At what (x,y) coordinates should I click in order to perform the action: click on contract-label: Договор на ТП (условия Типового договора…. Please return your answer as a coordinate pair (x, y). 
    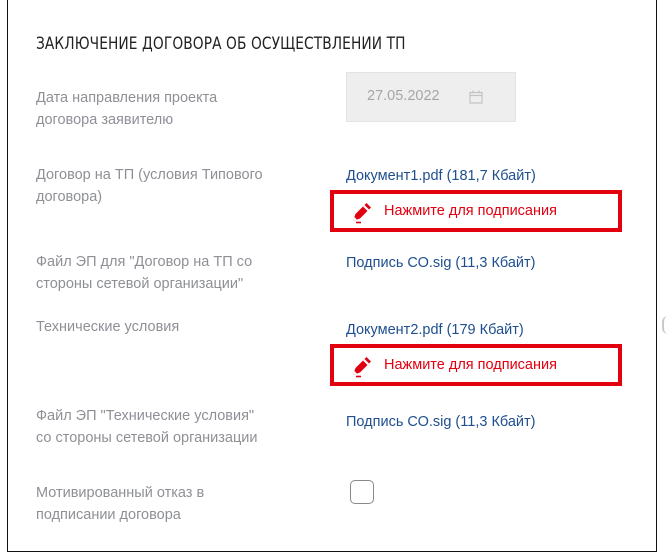
    Looking at the image, I should click on (181, 186).